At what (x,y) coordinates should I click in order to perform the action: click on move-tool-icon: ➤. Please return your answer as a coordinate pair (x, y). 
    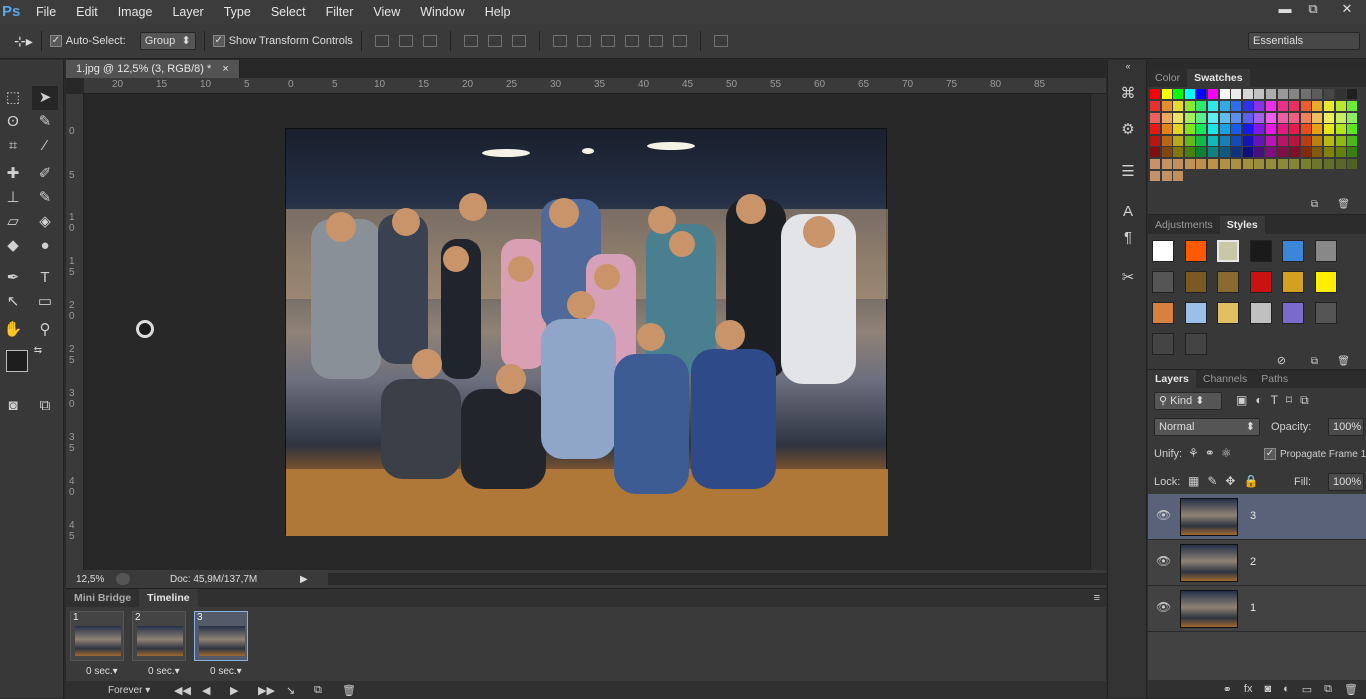
    Looking at the image, I should click on (45, 98).